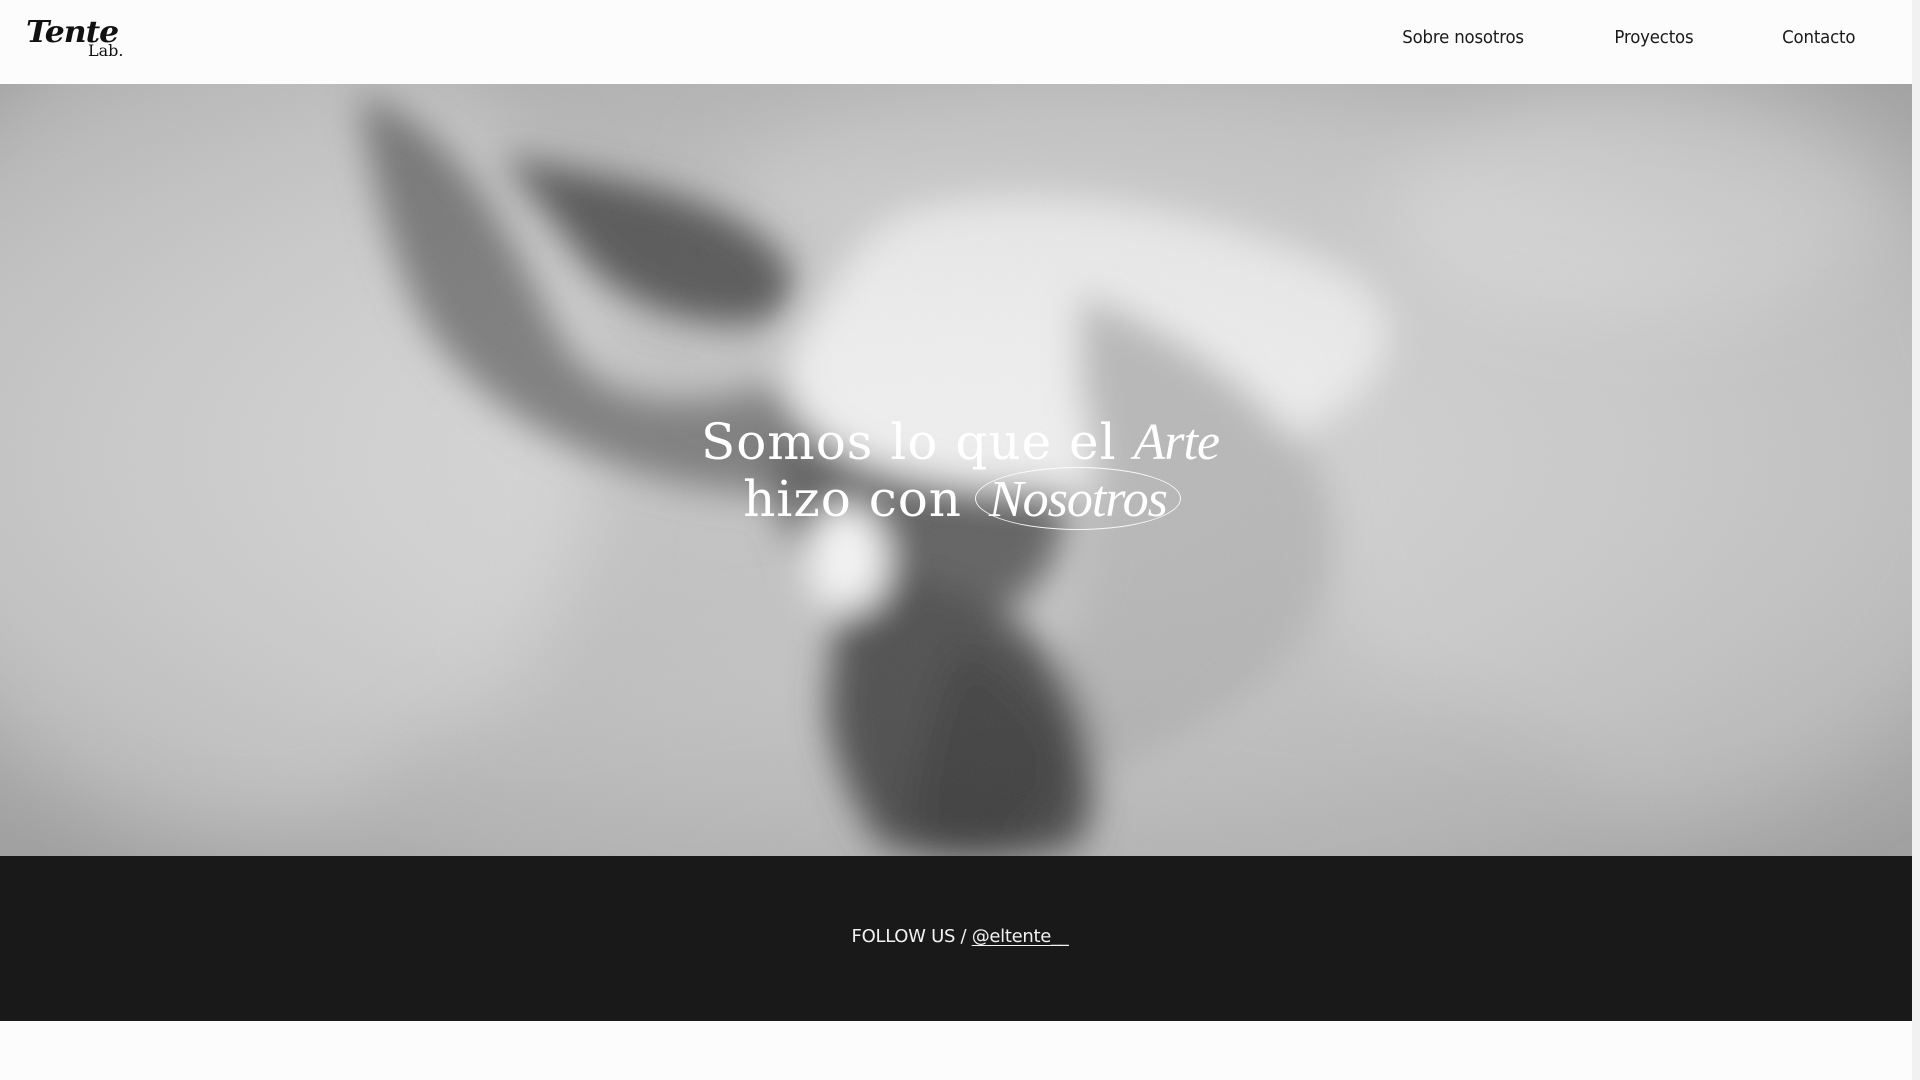 The width and height of the screenshot is (1920, 1080). I want to click on follow-us-text: FOLLOW US / @eltente__, so click(960, 937).